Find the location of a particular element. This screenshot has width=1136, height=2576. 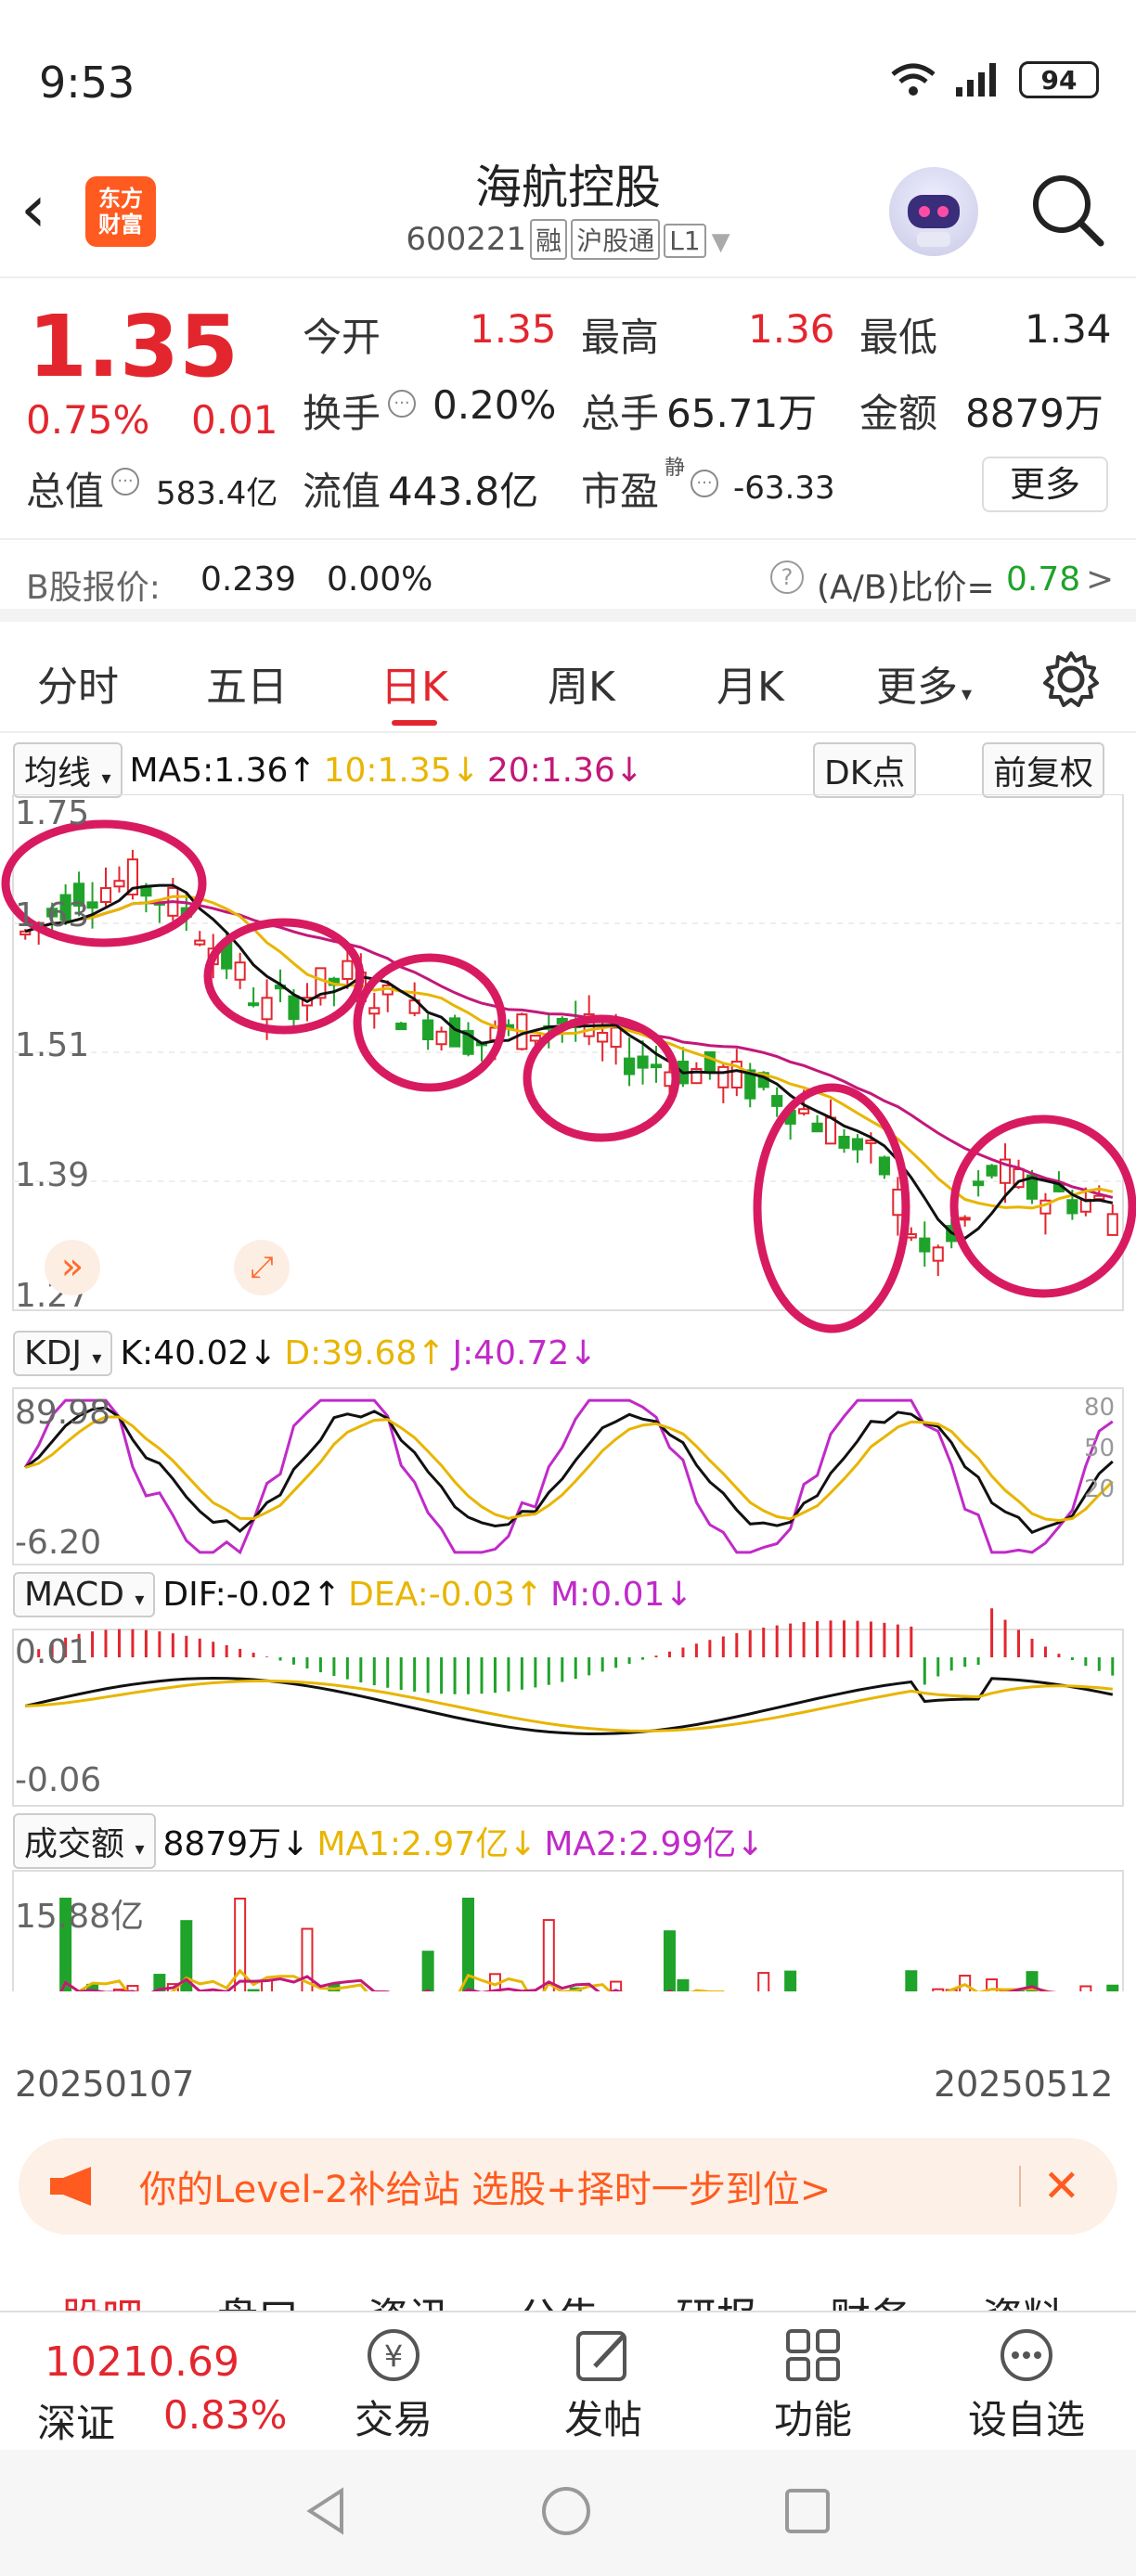

adjust-button: 前复权 is located at coordinates (1043, 770).